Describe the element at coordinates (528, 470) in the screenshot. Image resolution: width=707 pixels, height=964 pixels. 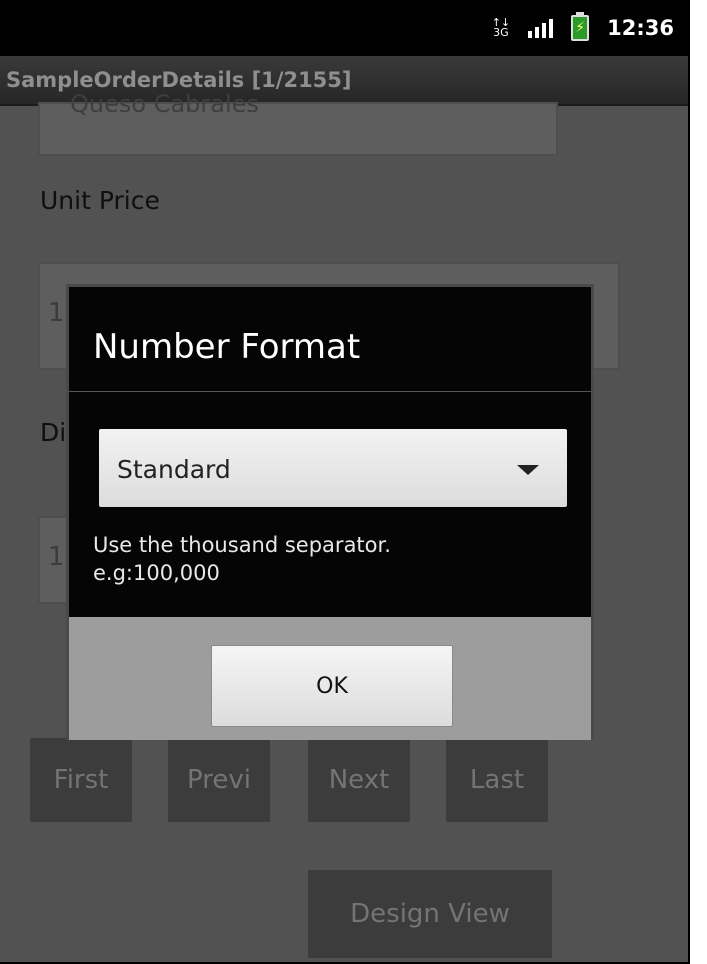
I see `dropdown-arrow-icon` at that location.